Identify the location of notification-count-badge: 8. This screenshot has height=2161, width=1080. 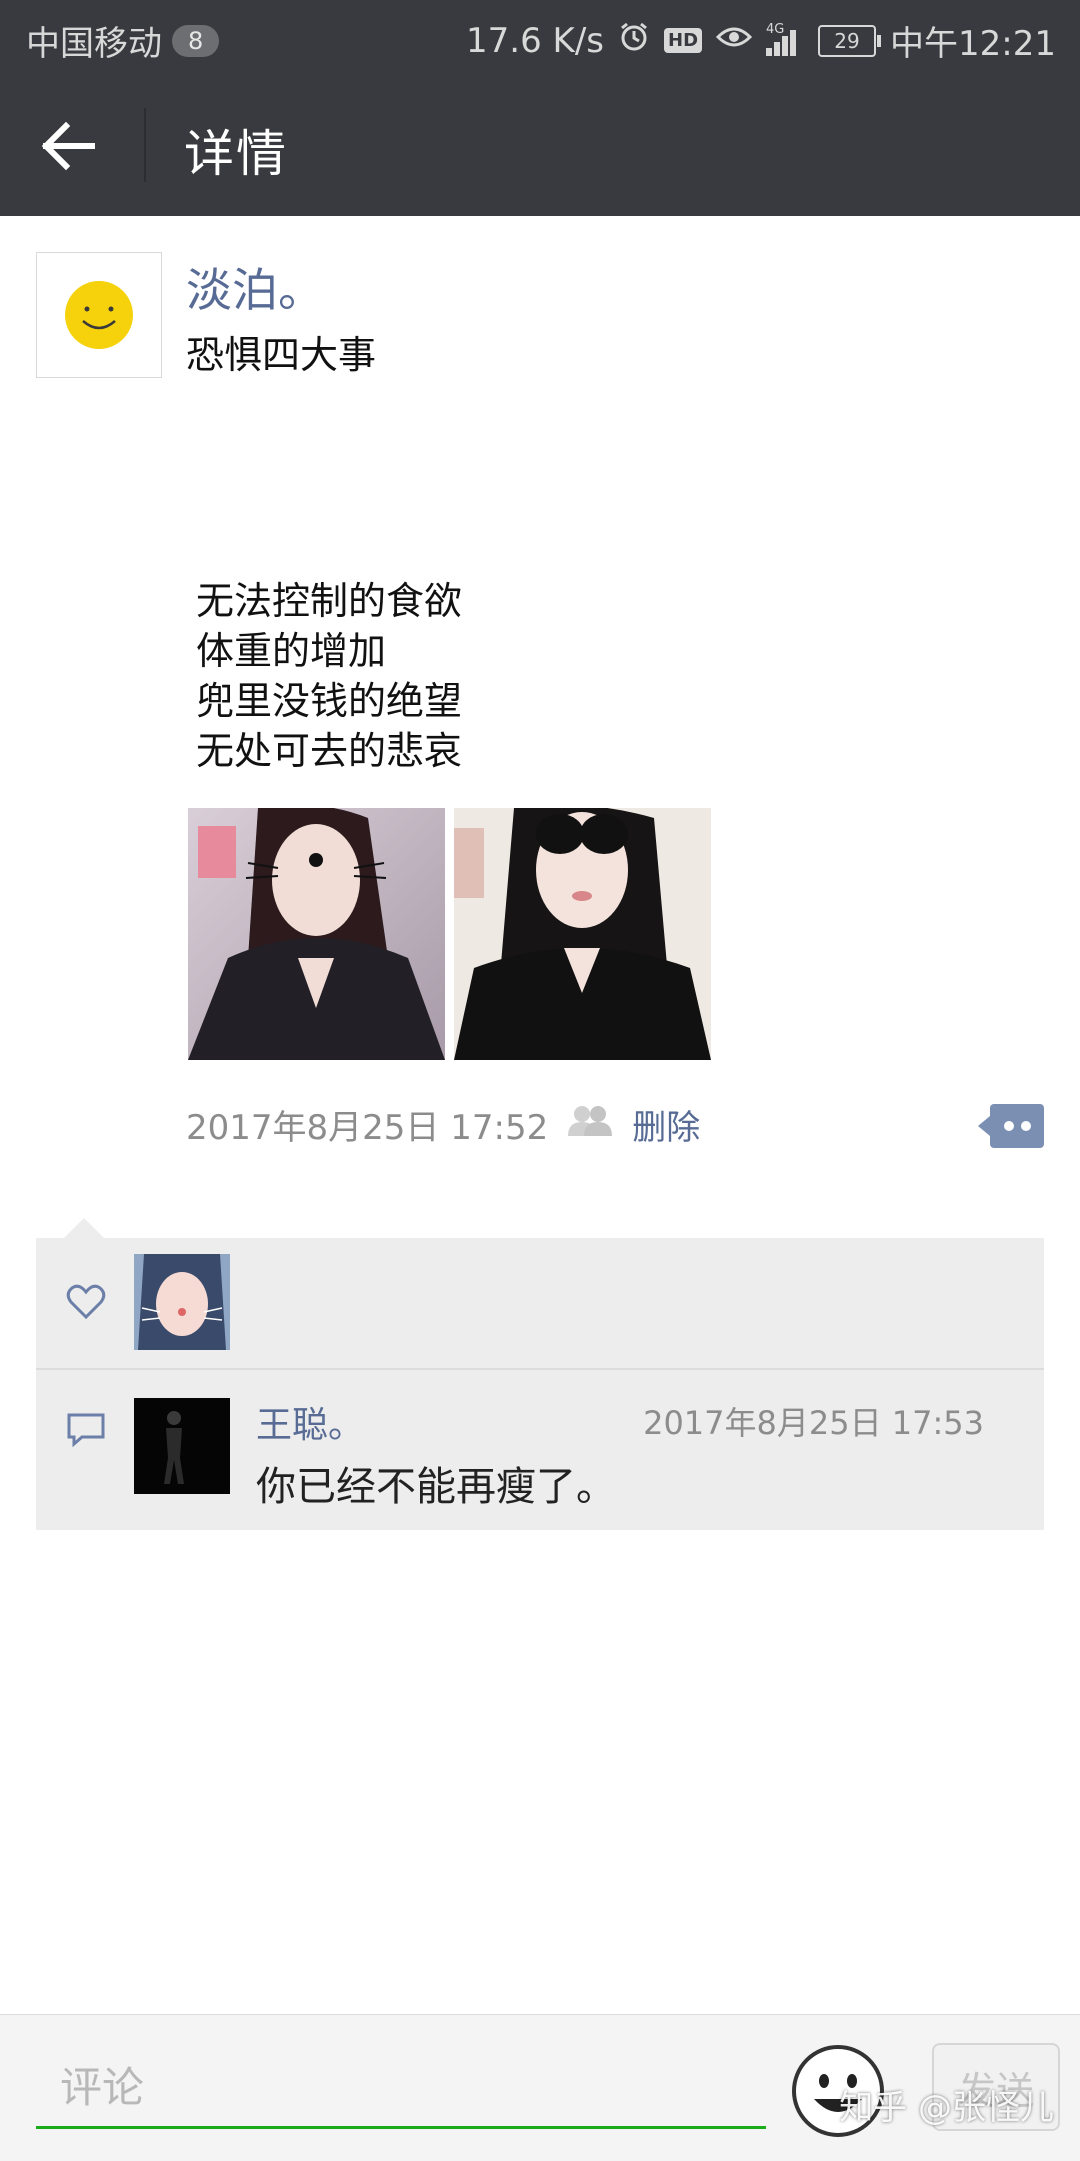
(196, 40).